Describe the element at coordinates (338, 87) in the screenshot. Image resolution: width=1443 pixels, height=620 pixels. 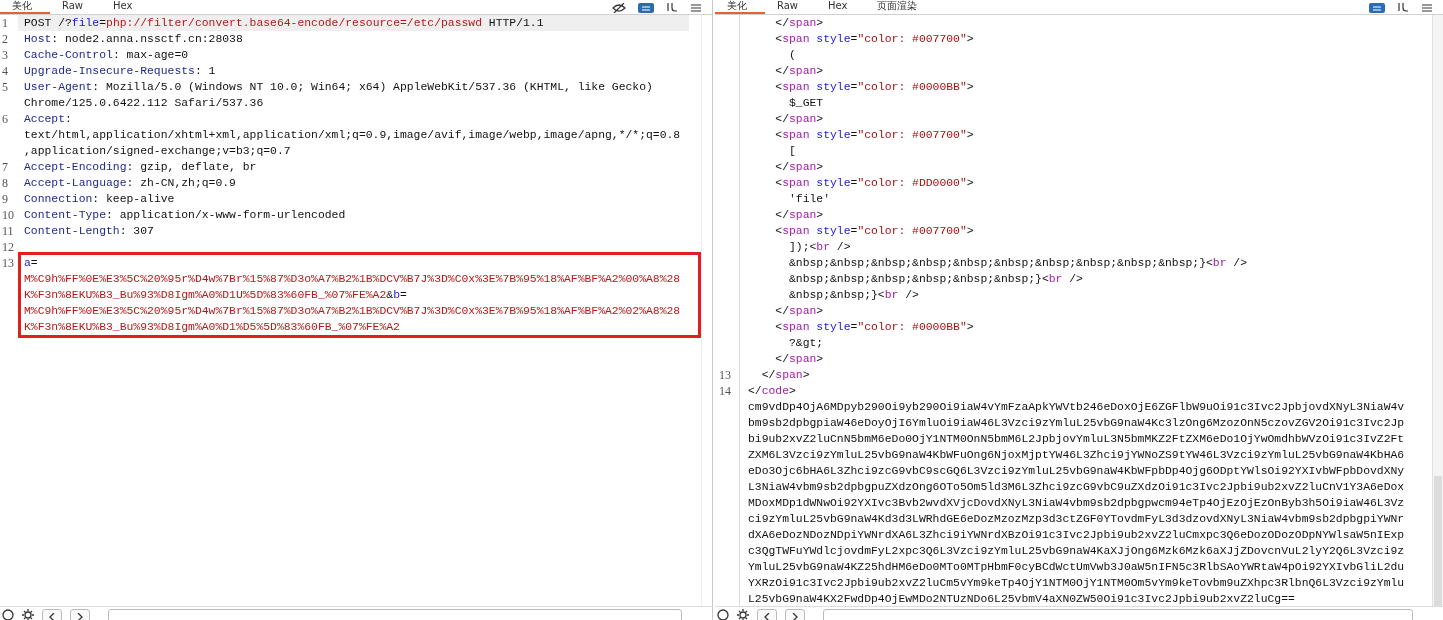
I see `code-line: User-Agent: Mozilla/5.0 (Windows NT 10.0; Win64; x64) AppleWebKit/537.36 (KHTML, like Gecko)` at that location.